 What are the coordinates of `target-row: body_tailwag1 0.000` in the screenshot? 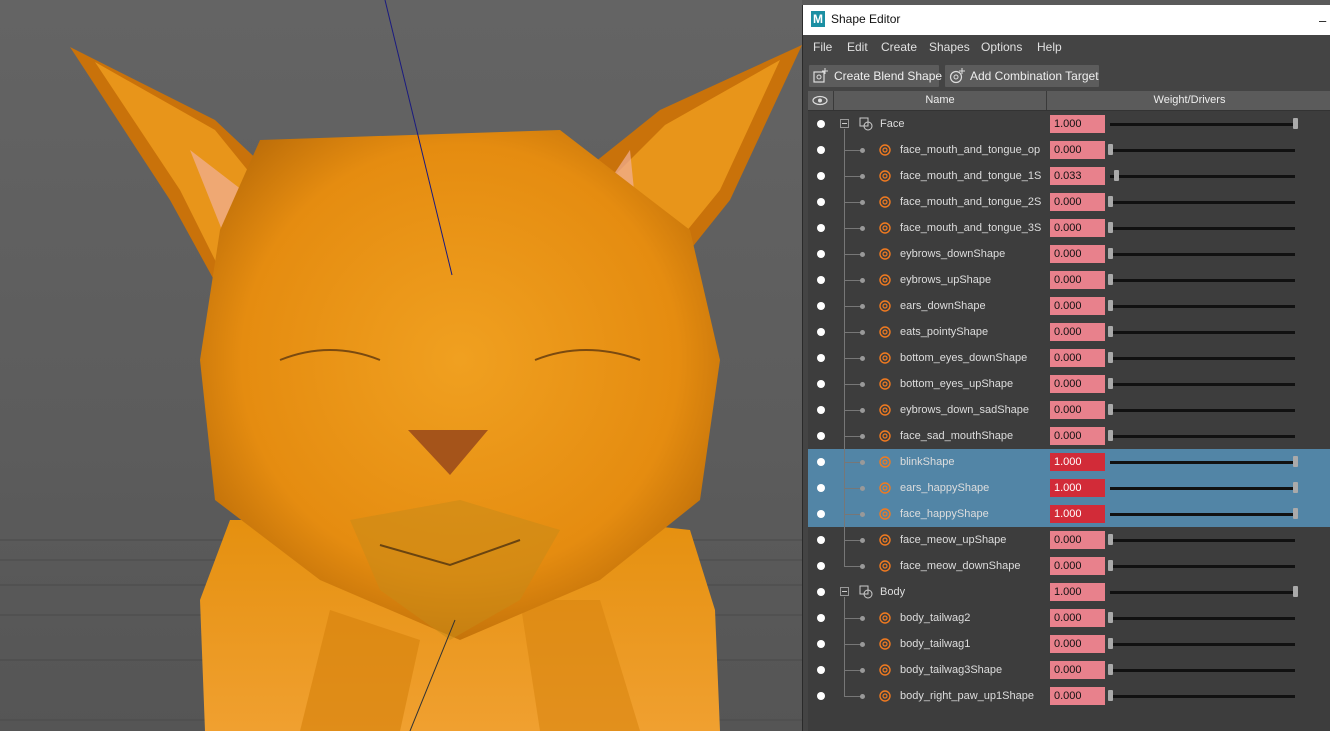 It's located at (1069, 644).